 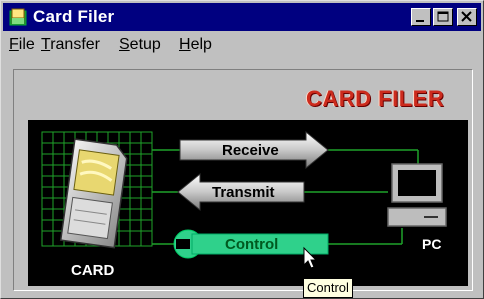 I want to click on minimize-button, so click(x=421, y=17).